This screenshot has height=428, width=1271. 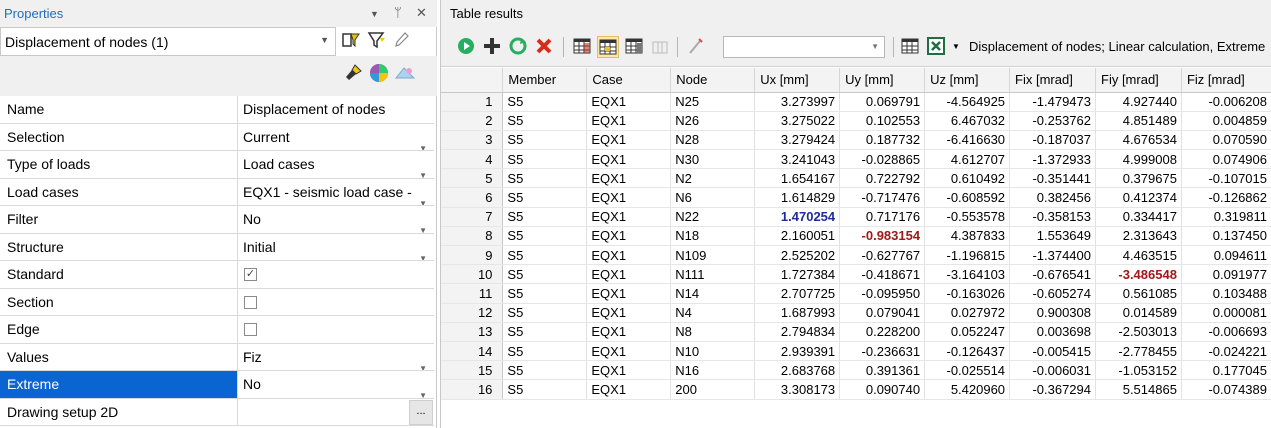 What do you see at coordinates (967, 197) in the screenshot?
I see `table-cell: -0.608592` at bounding box center [967, 197].